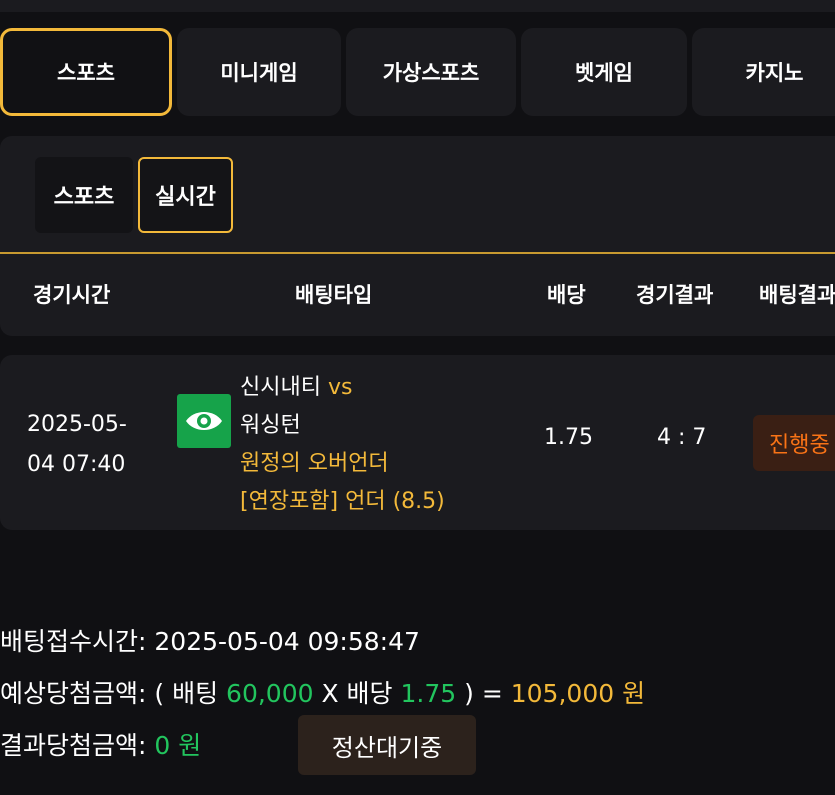 The width and height of the screenshot is (835, 795). I want to click on result-amount: 0 원, so click(178, 745).